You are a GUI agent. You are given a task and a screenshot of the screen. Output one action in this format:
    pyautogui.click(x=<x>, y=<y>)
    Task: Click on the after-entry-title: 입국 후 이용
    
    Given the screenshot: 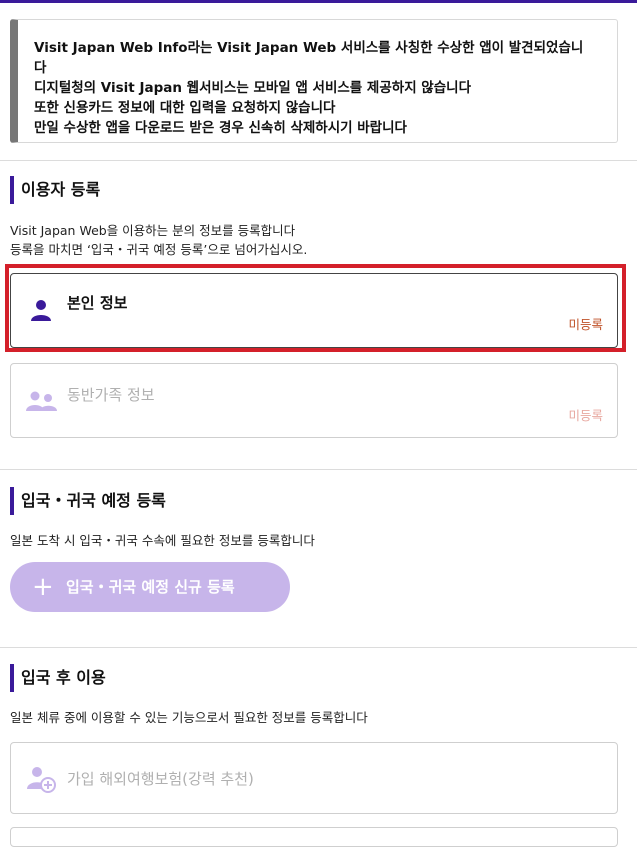 What is the action you would take?
    pyautogui.click(x=58, y=678)
    